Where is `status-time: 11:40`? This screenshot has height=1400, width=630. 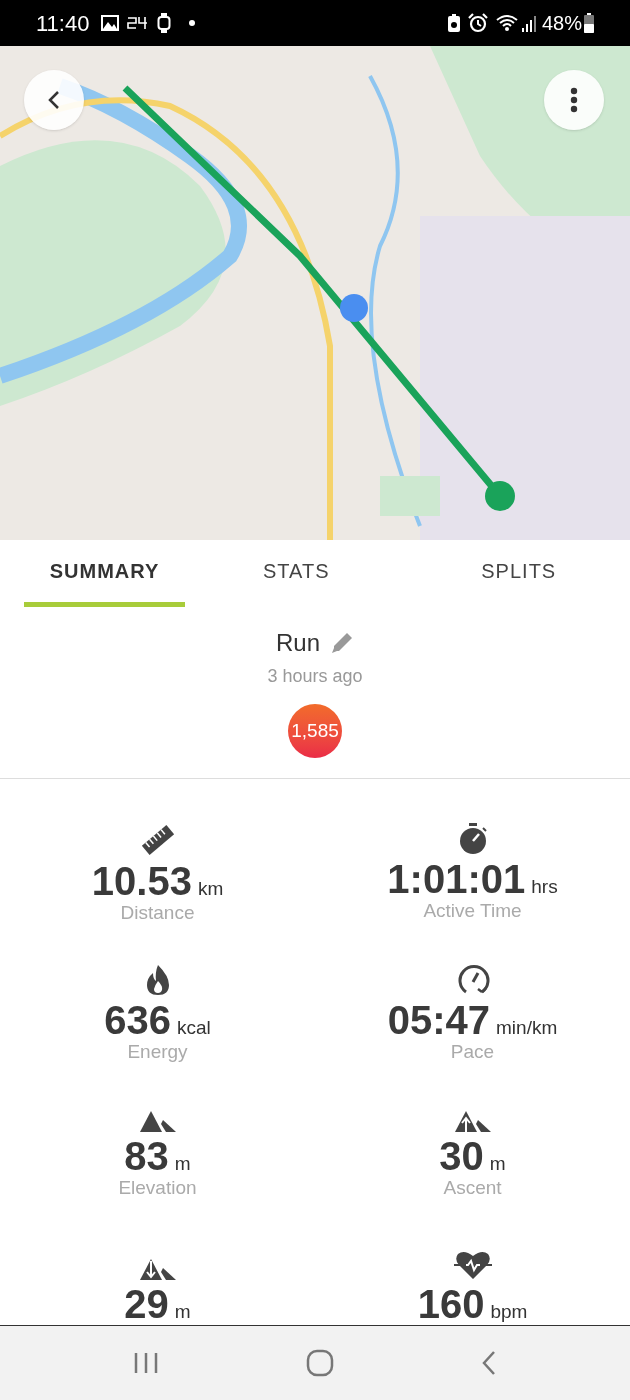
status-time: 11:40 is located at coordinates (63, 23).